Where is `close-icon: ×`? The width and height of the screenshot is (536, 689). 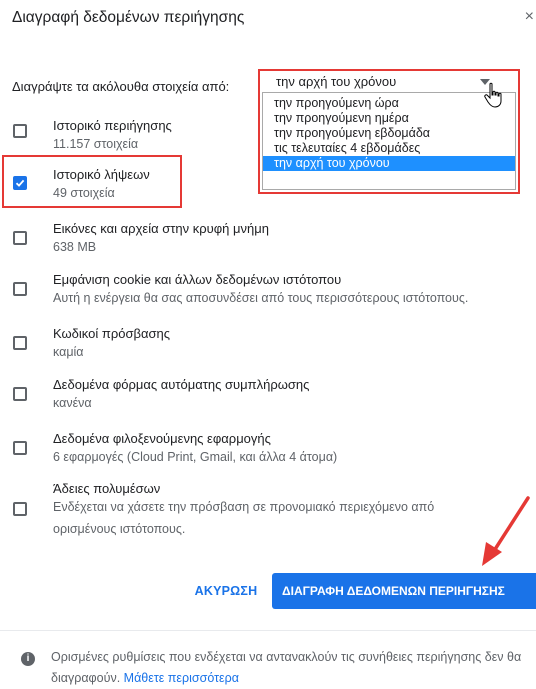 close-icon: × is located at coordinates (529, 17).